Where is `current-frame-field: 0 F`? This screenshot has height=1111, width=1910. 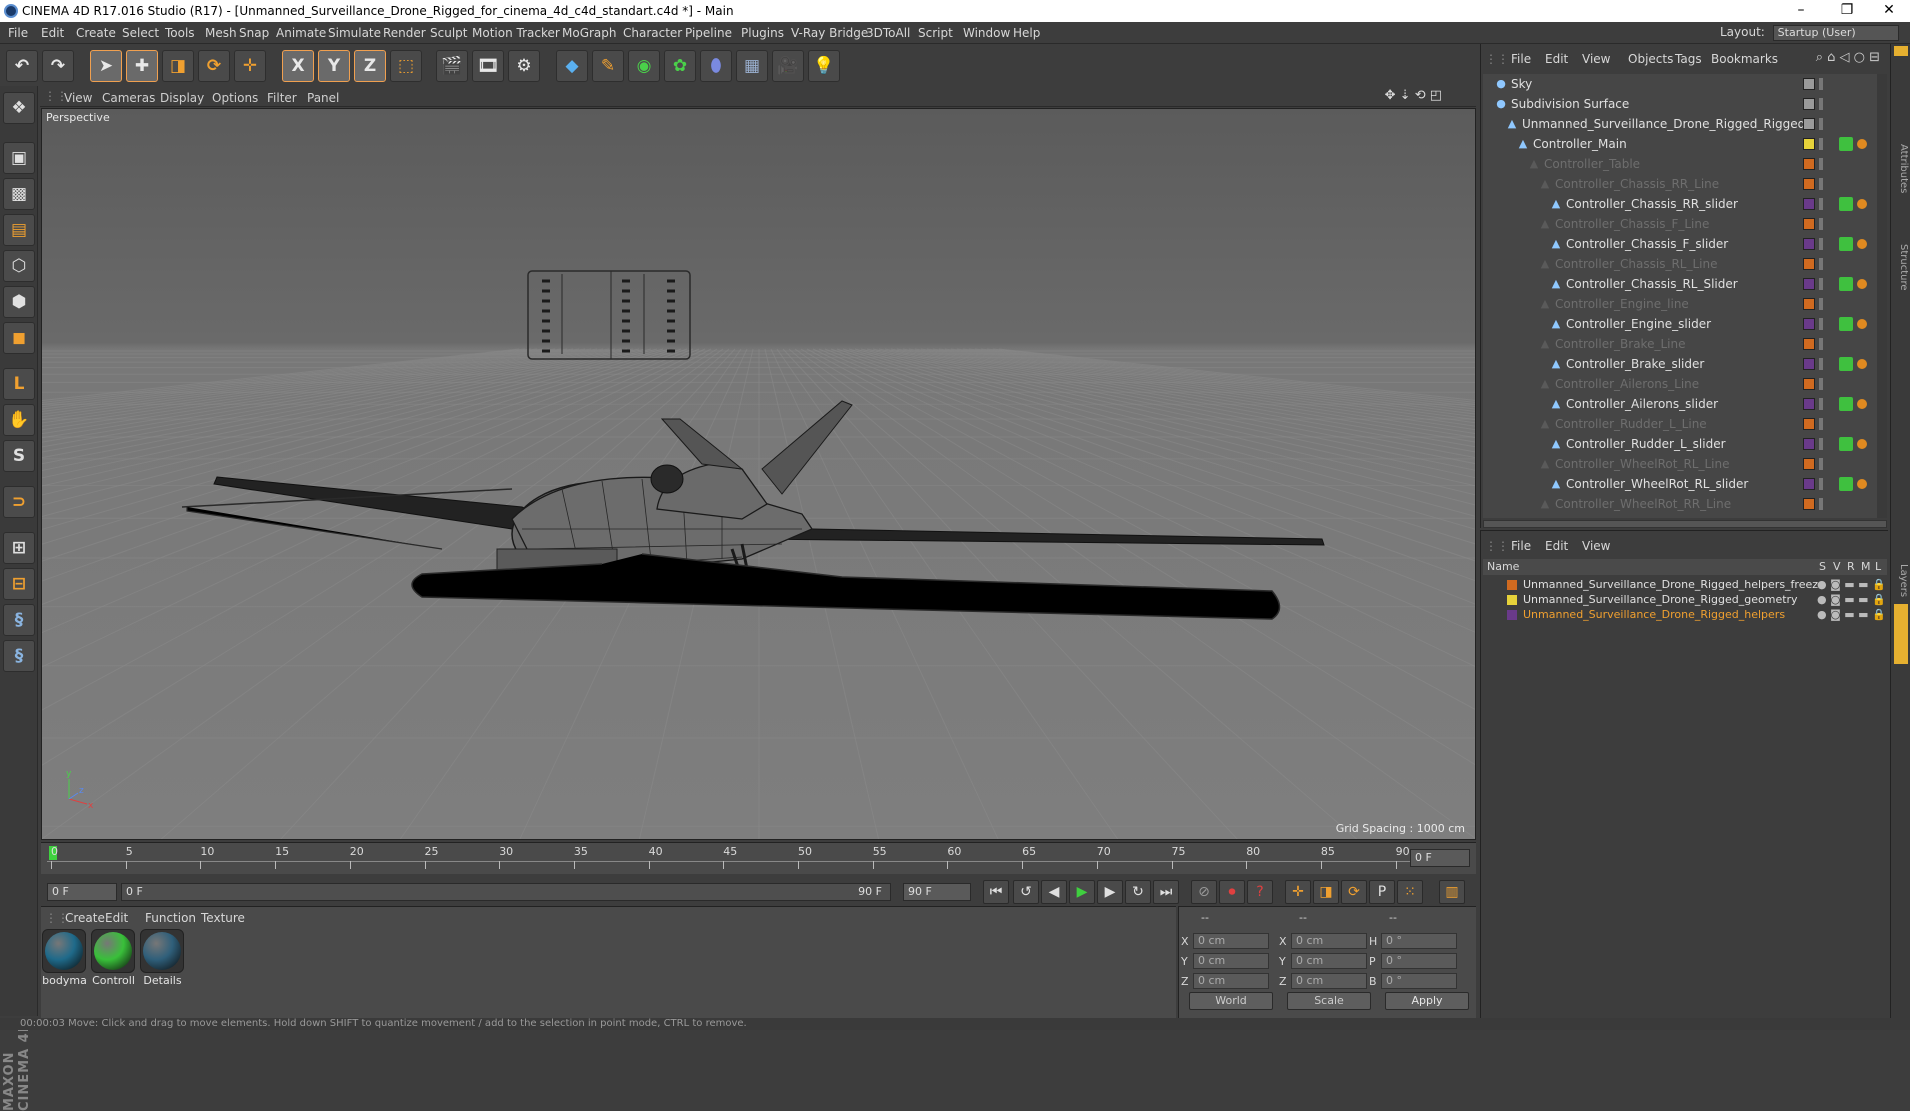 current-frame-field: 0 F is located at coordinates (1440, 858).